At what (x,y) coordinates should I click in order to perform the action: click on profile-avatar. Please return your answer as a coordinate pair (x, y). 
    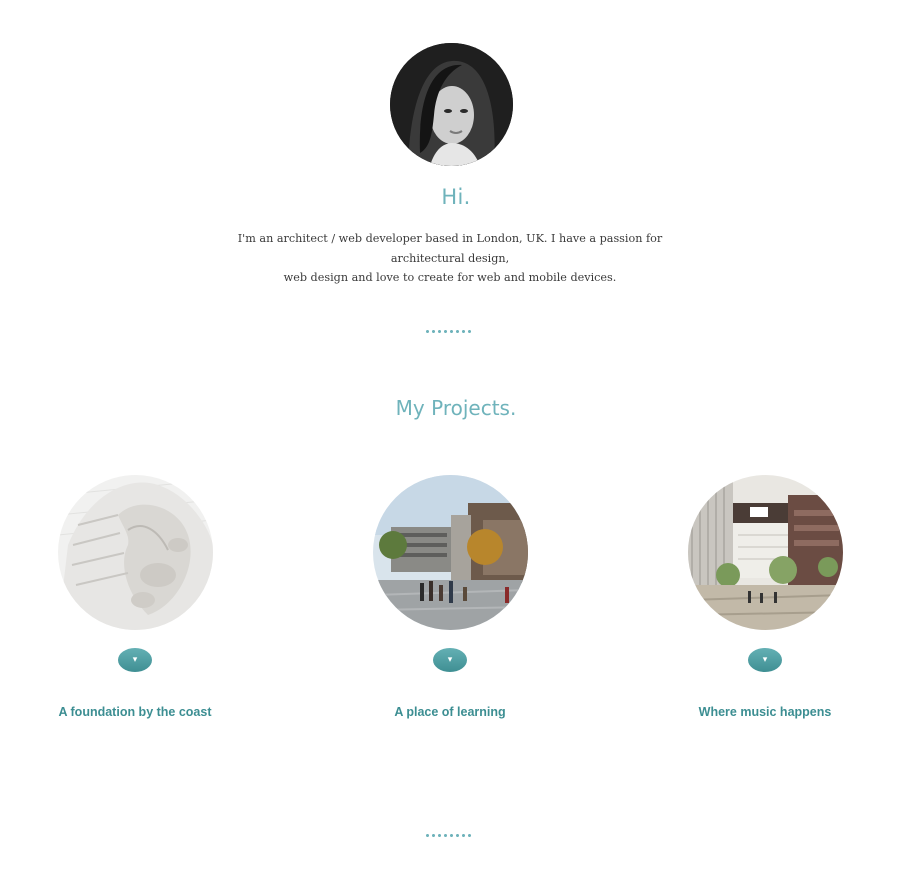
    Looking at the image, I should click on (451, 104).